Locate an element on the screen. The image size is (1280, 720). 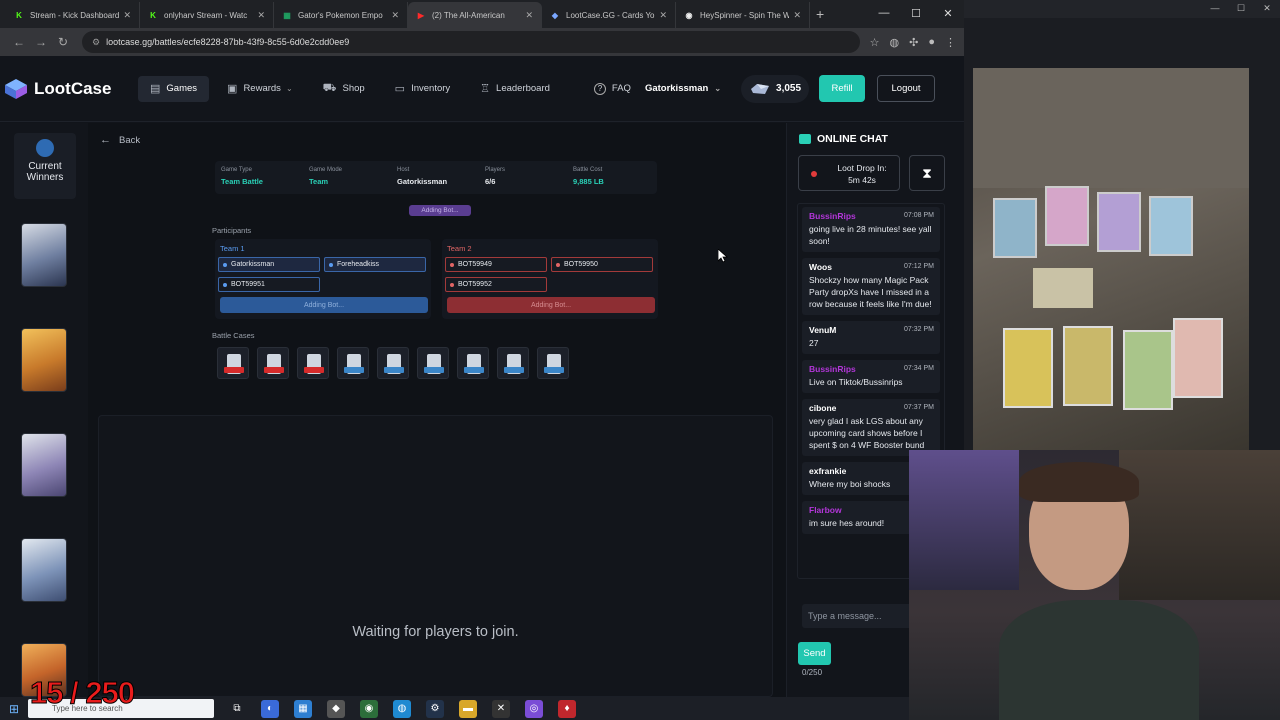
info-value: Team is located at coordinates (319, 181).